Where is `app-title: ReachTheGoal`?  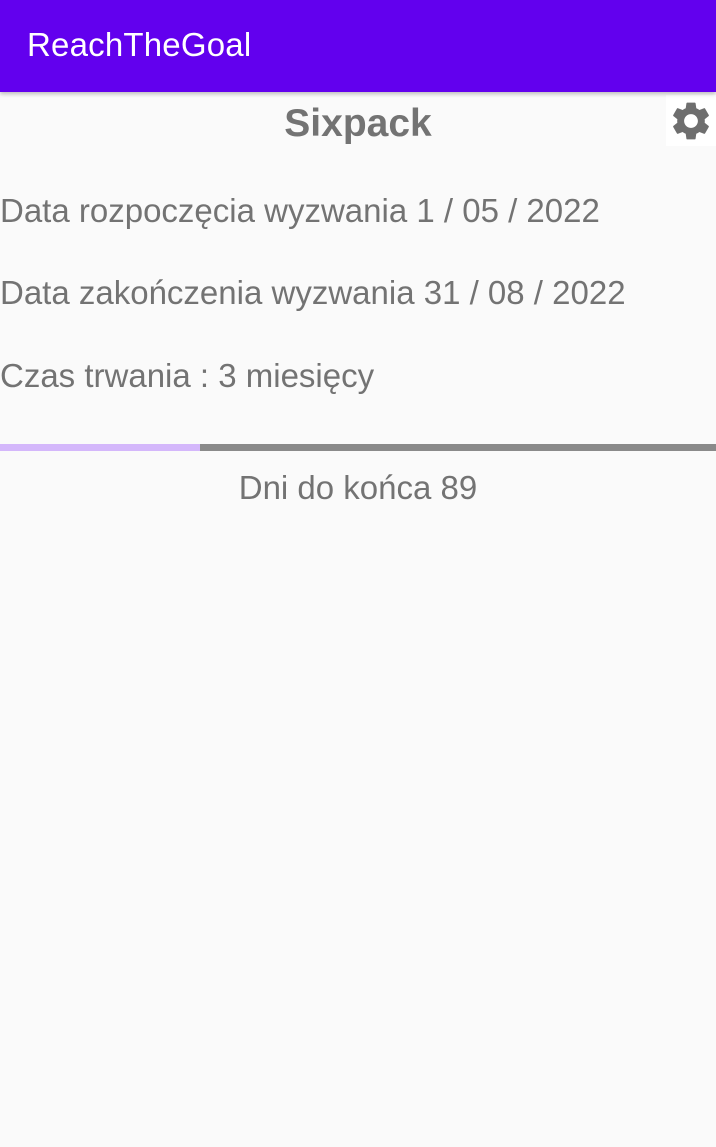
app-title: ReachTheGoal is located at coordinates (139, 44).